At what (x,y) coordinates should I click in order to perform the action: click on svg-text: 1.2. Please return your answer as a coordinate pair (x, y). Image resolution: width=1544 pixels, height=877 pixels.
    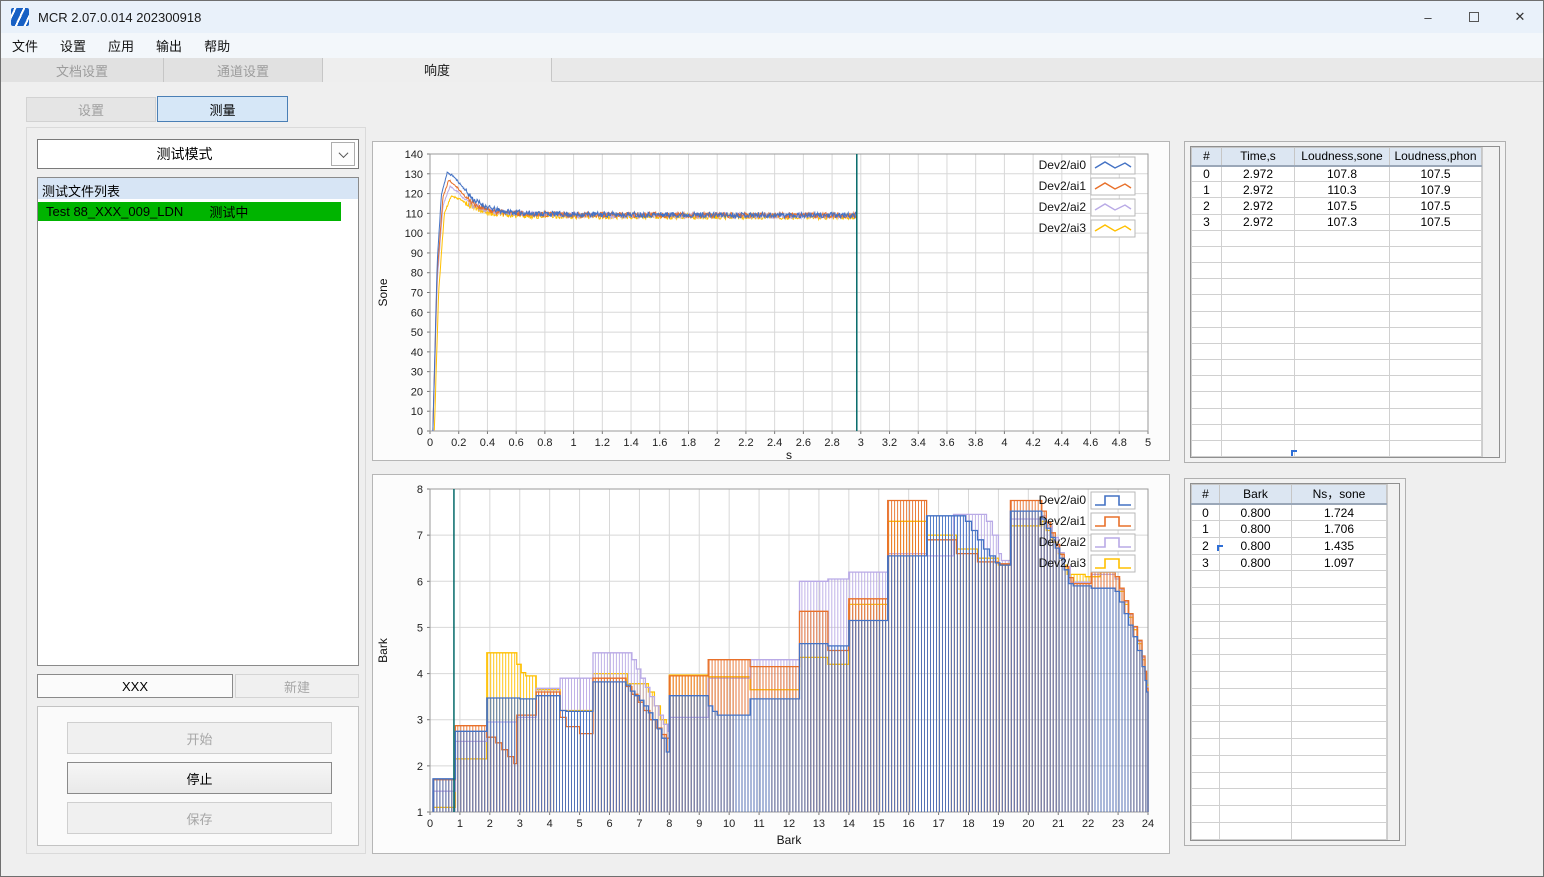
    Looking at the image, I should click on (602, 443).